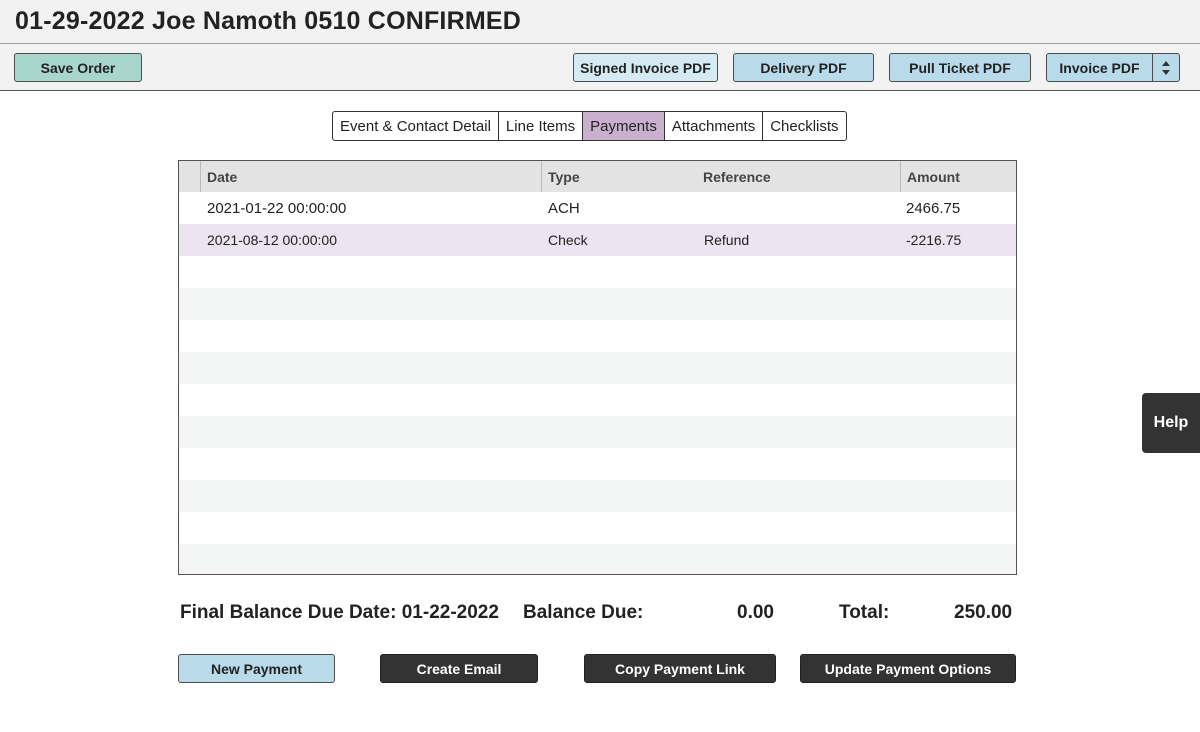 The height and width of the screenshot is (732, 1200). Describe the element at coordinates (864, 612) in the screenshot. I see `total-label: Total:` at that location.